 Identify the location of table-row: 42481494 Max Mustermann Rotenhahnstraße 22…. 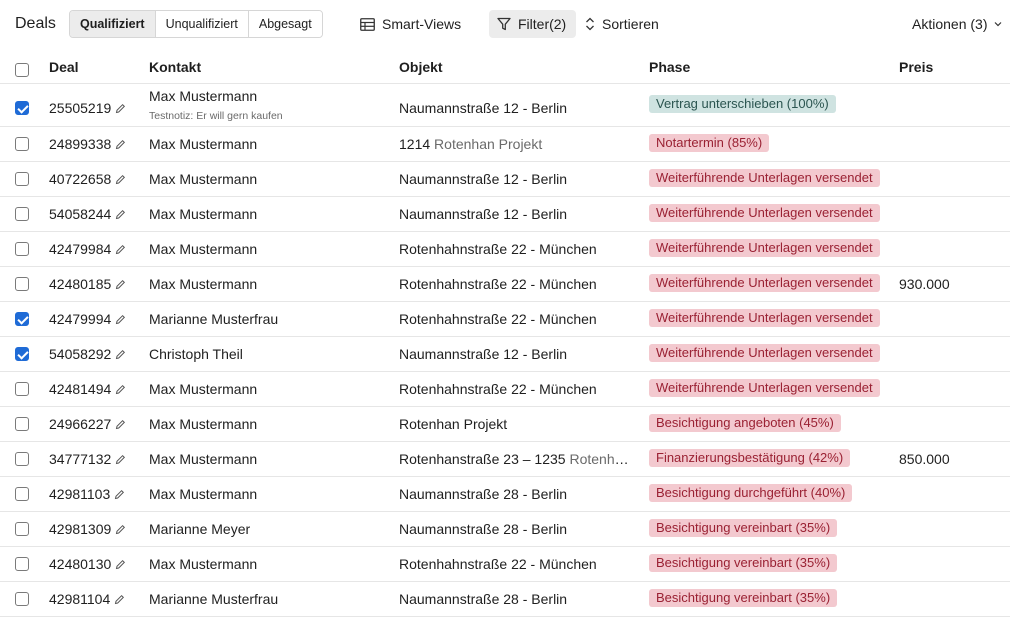
(505, 389).